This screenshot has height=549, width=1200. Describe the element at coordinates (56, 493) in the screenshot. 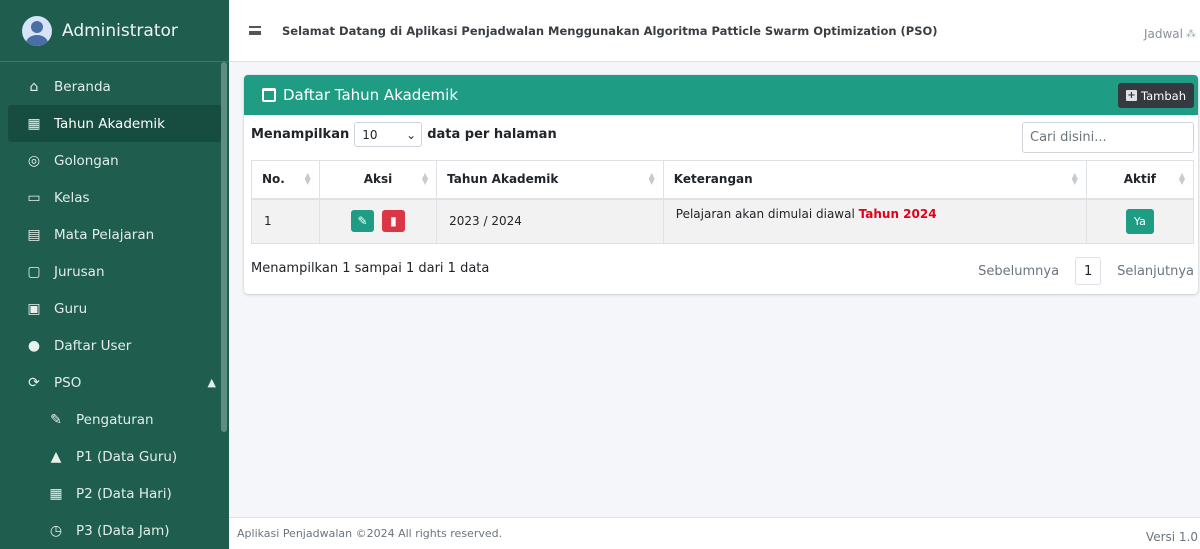

I see `calendar-days-icon: ▦` at that location.